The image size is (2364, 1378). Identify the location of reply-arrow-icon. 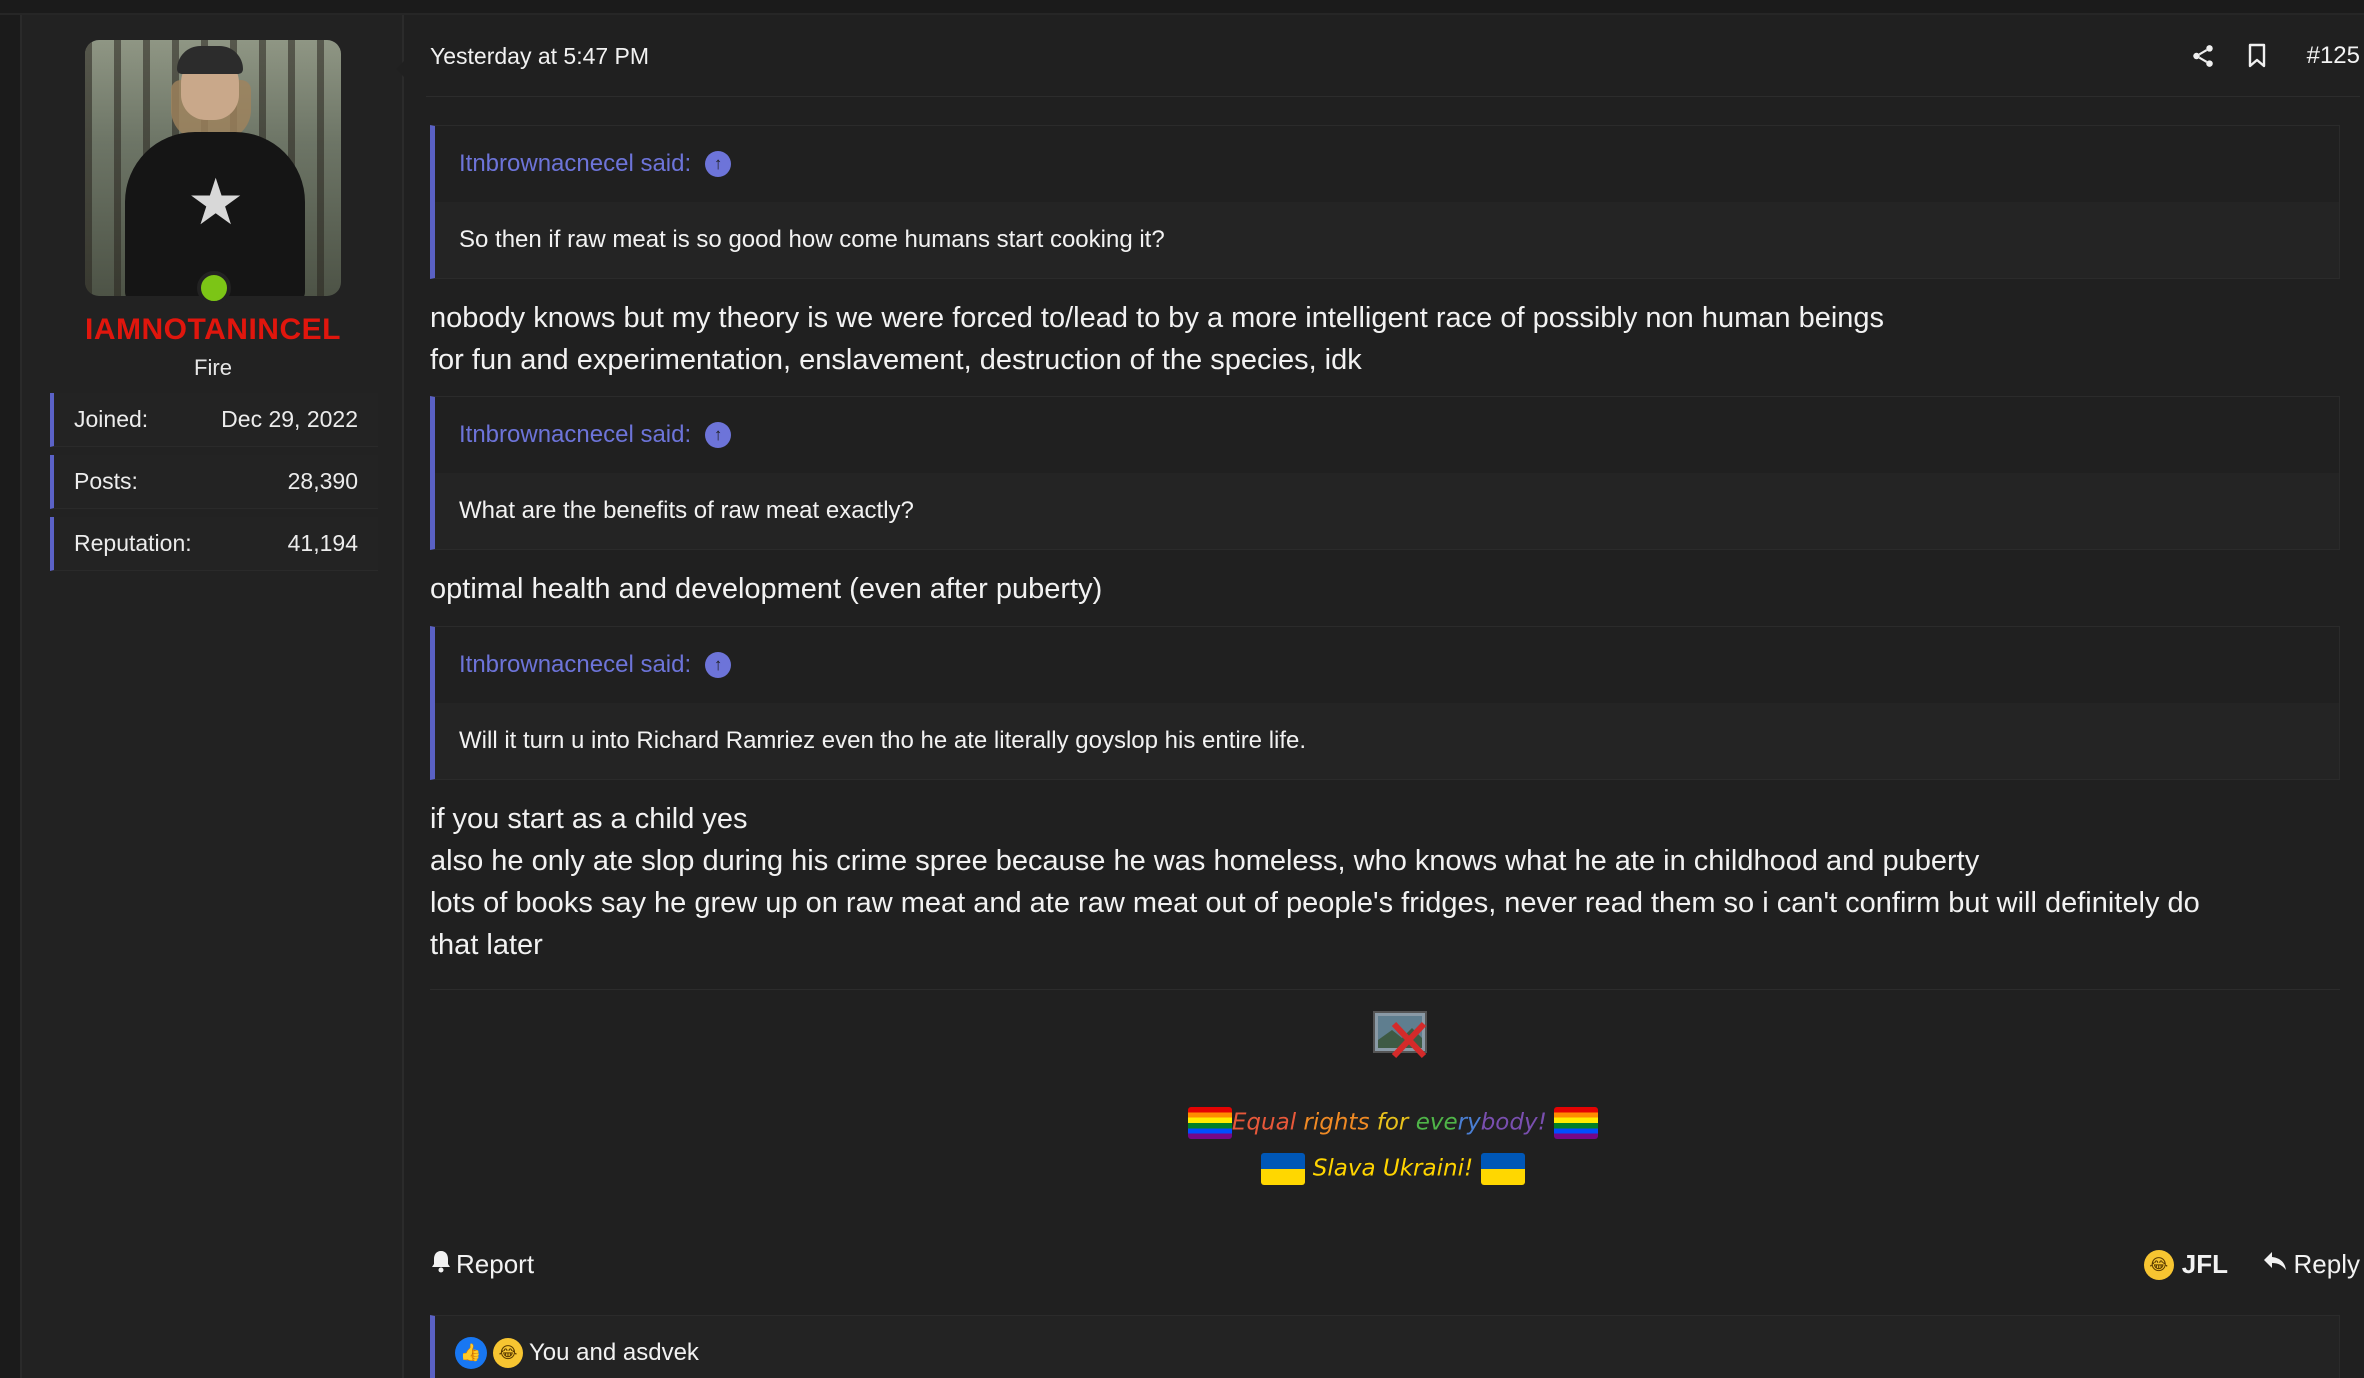
(2275, 1264).